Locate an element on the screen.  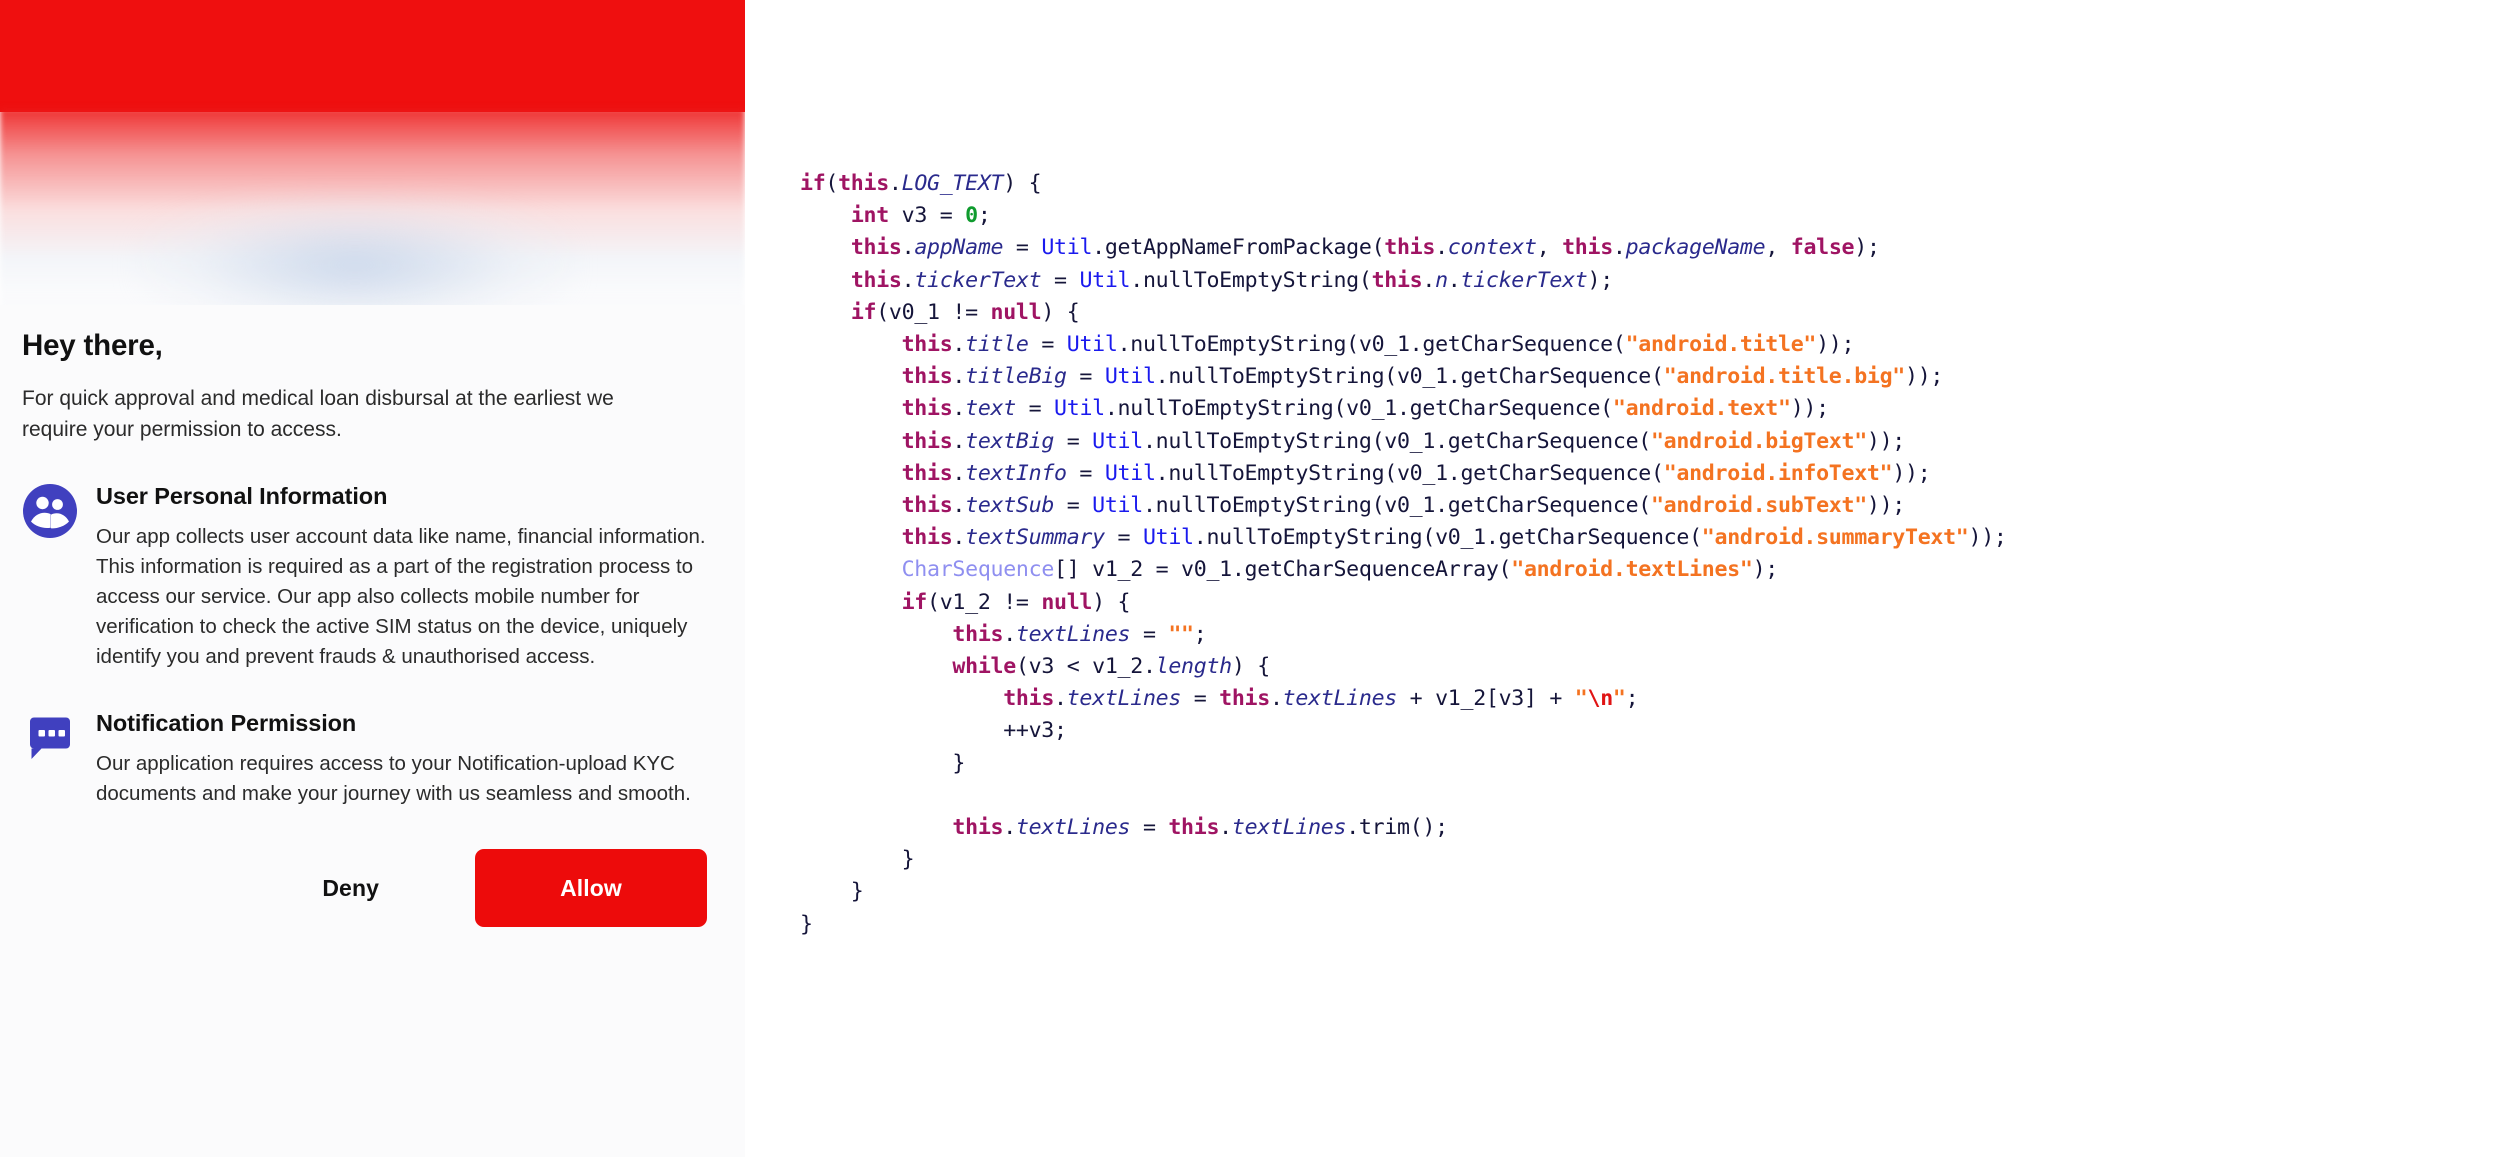
code-token-fld: LOG_TEXT is located at coordinates (952, 183).